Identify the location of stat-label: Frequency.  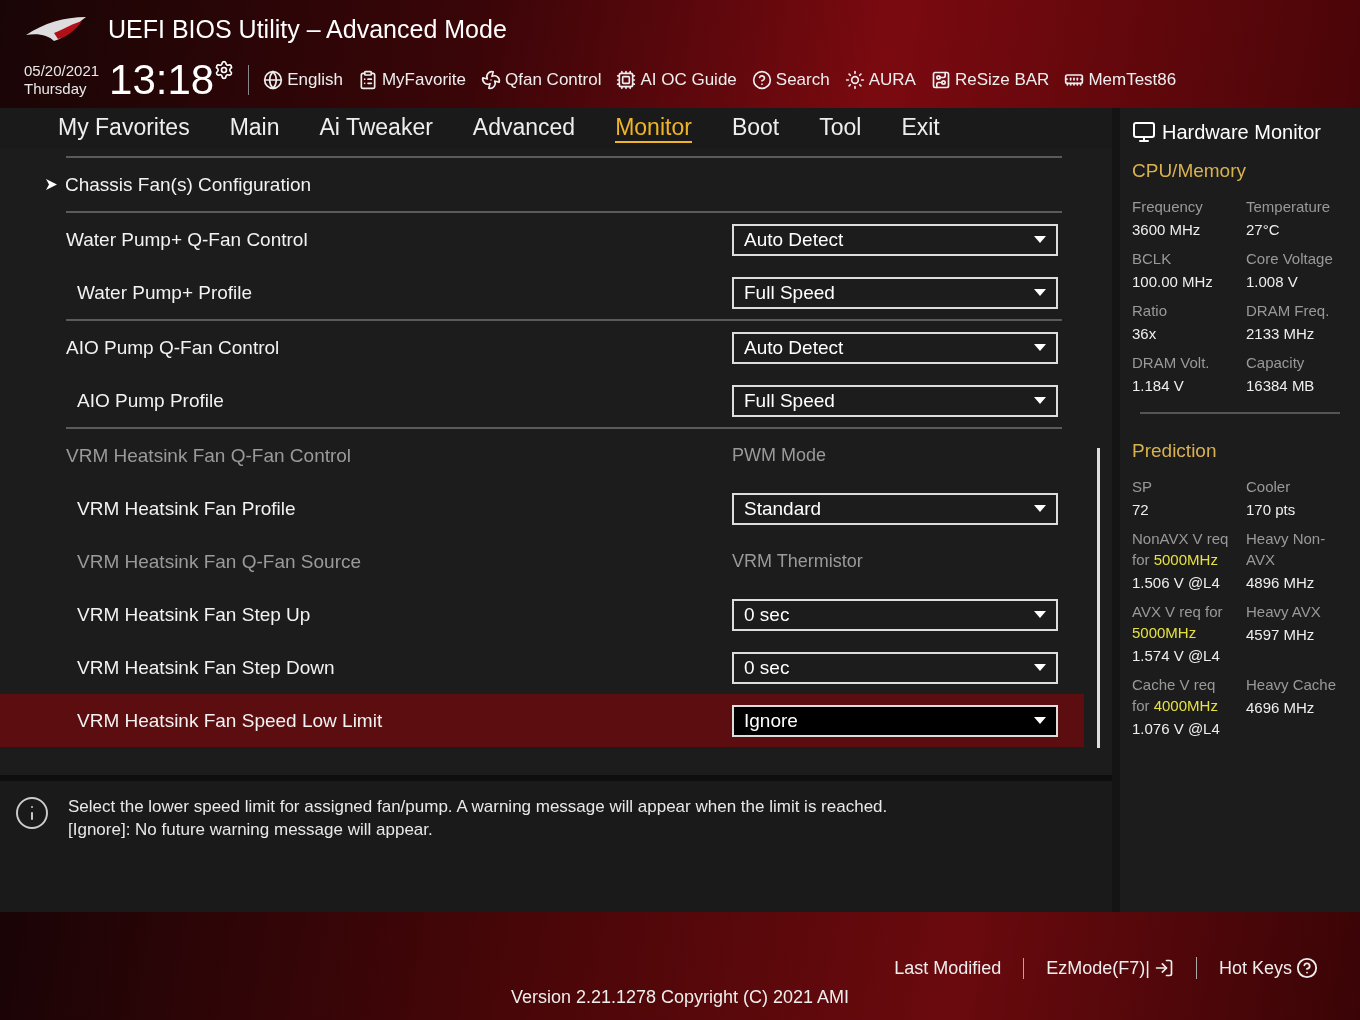
(1168, 207).